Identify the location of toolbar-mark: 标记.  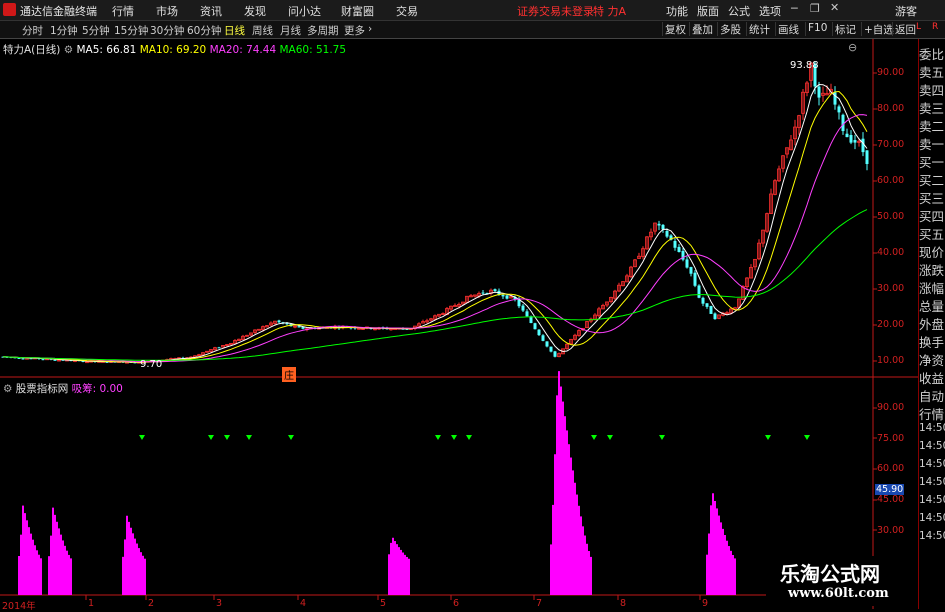
(845, 29).